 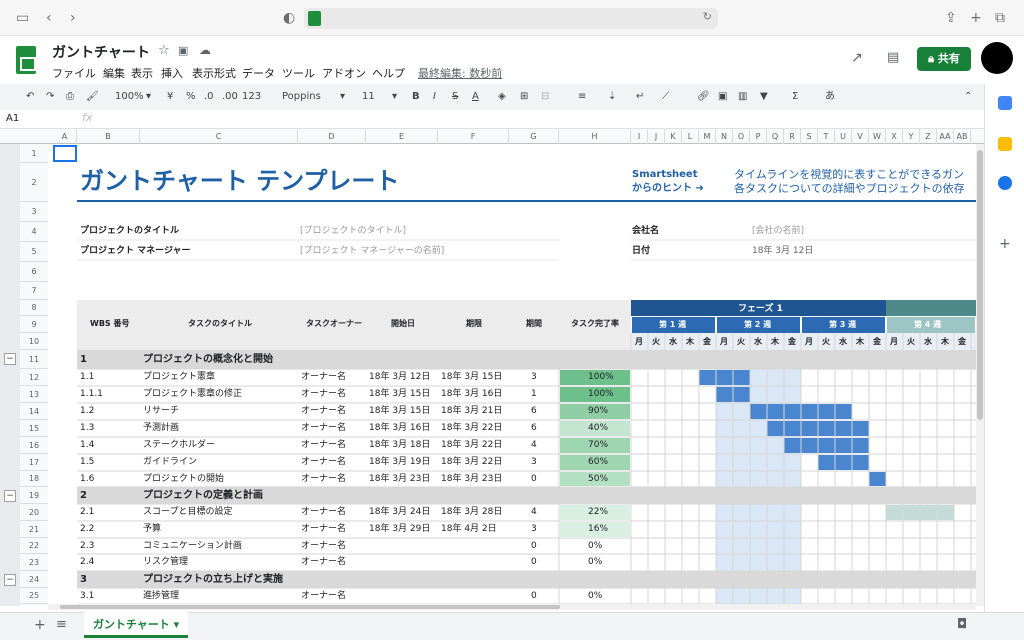 I want to click on insert-link-icon: 🔗︎, so click(x=703, y=97).